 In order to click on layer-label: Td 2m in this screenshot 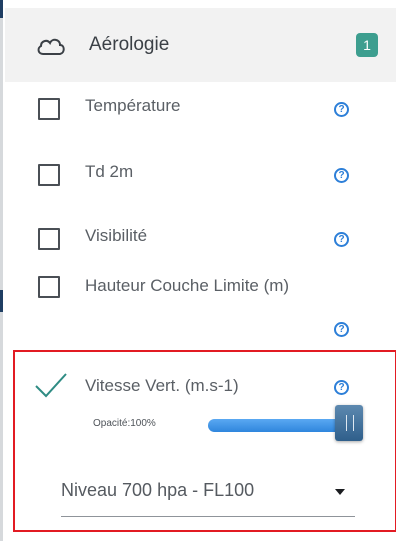, I will do `click(109, 171)`.